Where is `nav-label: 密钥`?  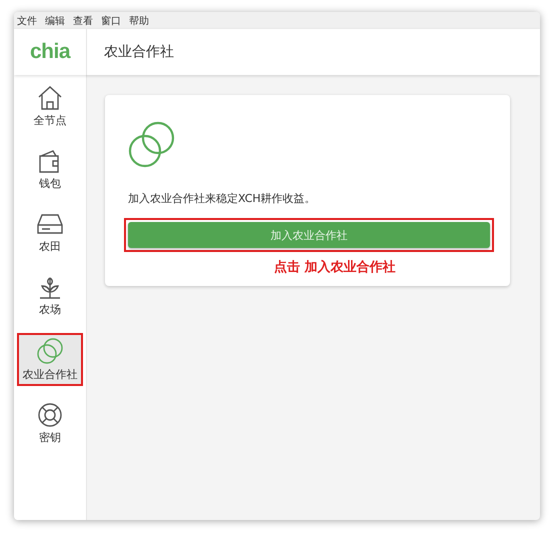
nav-label: 密钥 is located at coordinates (50, 437).